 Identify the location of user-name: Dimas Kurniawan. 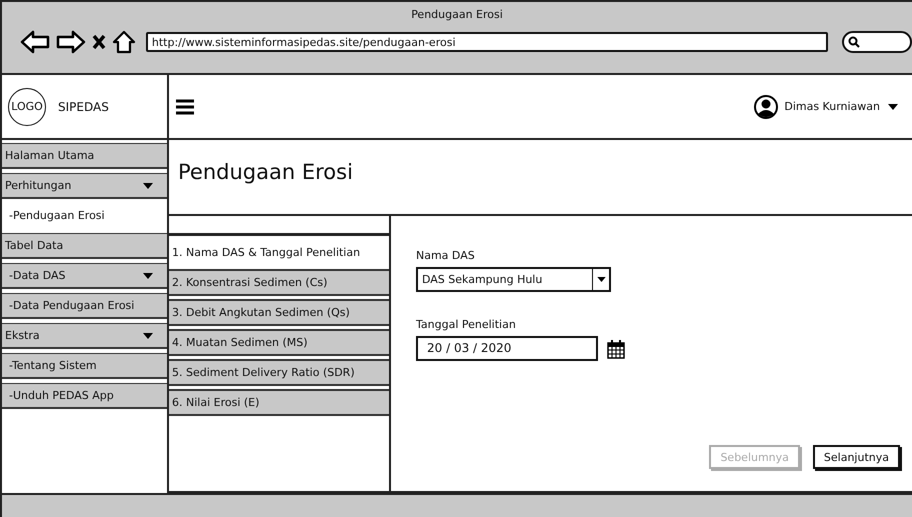
(832, 106).